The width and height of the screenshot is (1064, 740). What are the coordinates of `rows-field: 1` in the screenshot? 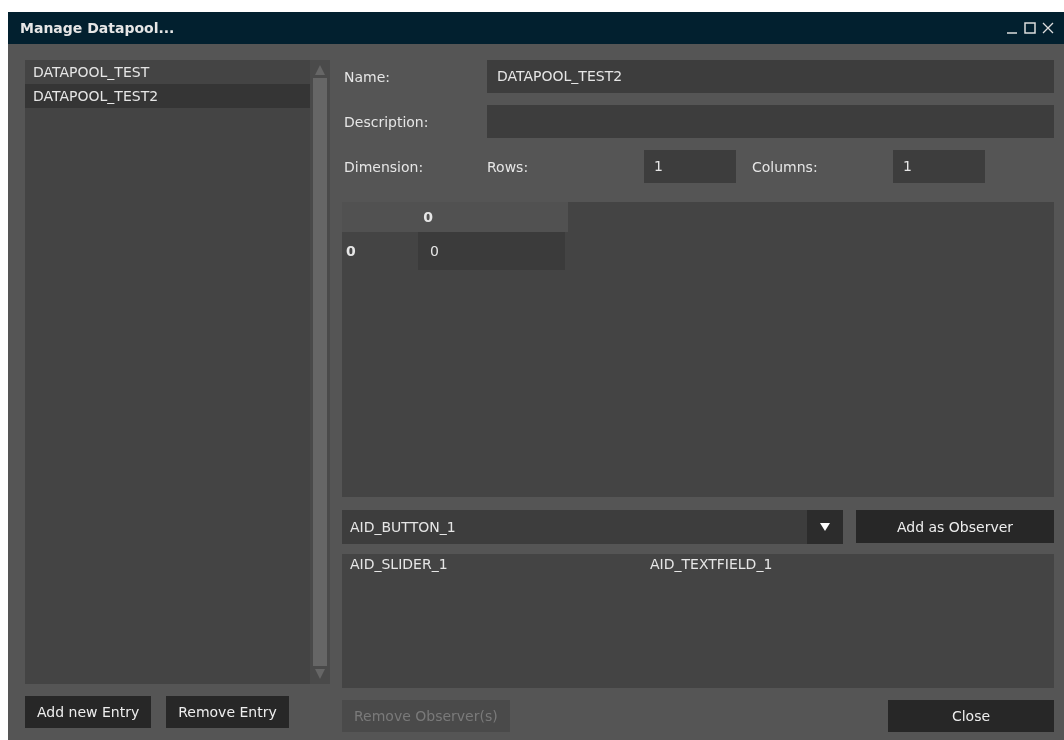 It's located at (690, 166).